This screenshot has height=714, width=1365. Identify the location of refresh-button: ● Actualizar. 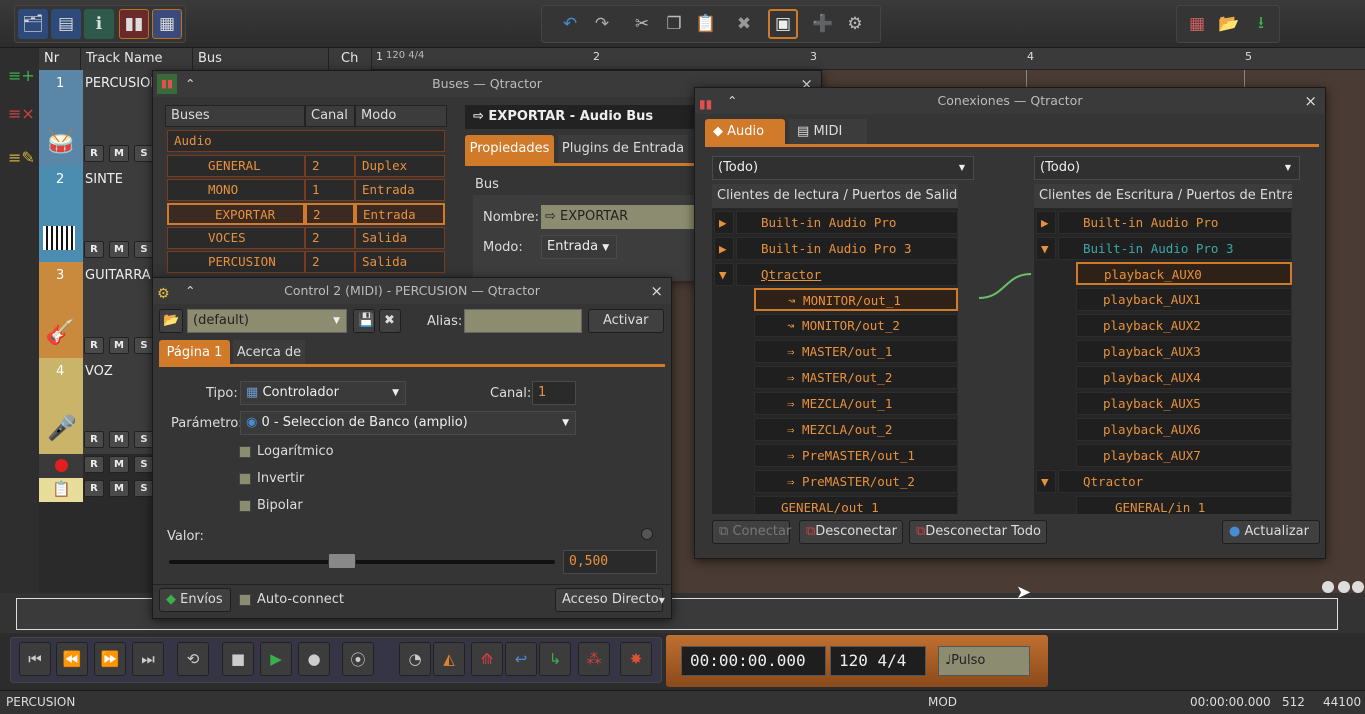
(1271, 532).